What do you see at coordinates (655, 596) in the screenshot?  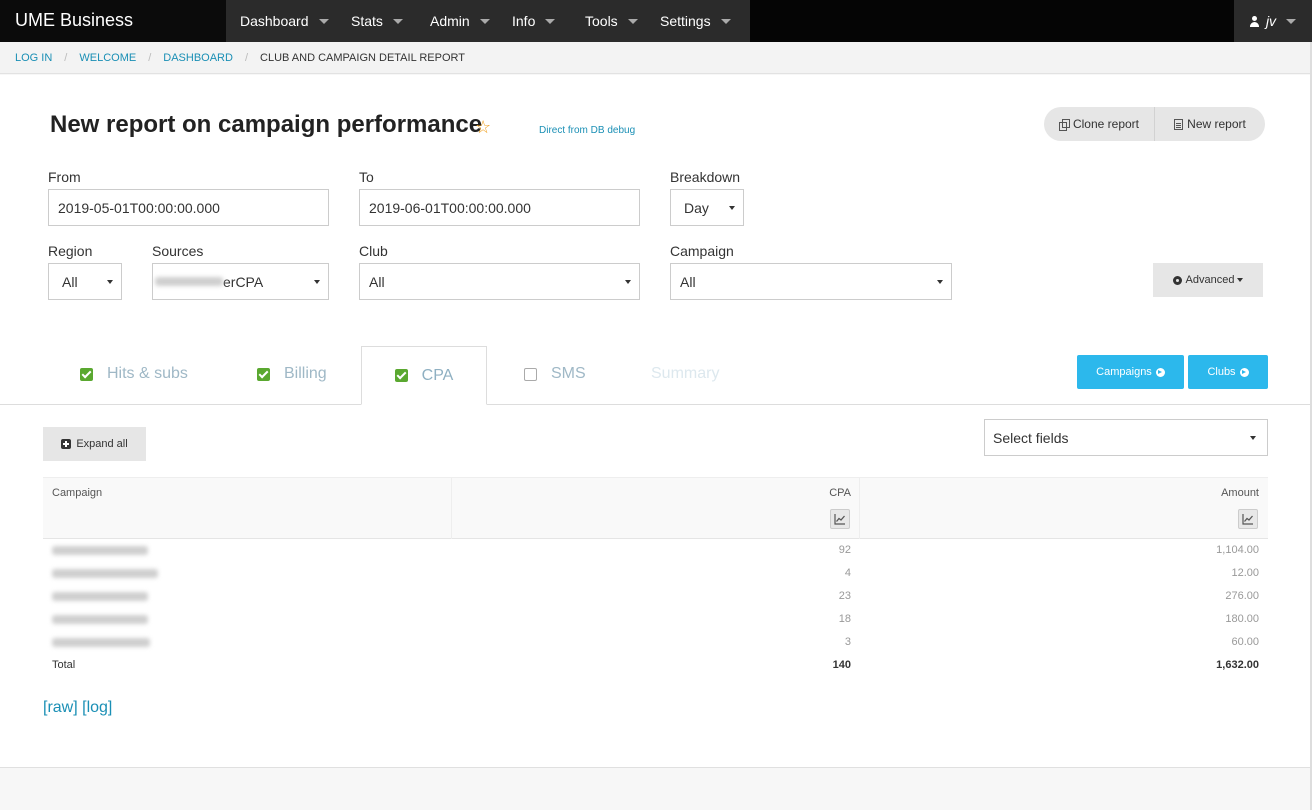 I see `table-row: 23 276.00` at bounding box center [655, 596].